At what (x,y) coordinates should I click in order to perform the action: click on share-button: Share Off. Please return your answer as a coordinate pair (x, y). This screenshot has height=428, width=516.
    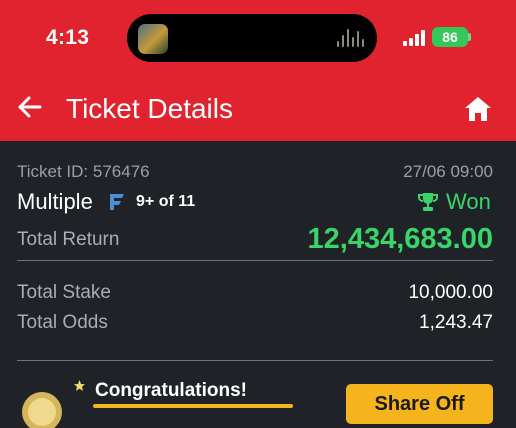
    Looking at the image, I should click on (419, 404).